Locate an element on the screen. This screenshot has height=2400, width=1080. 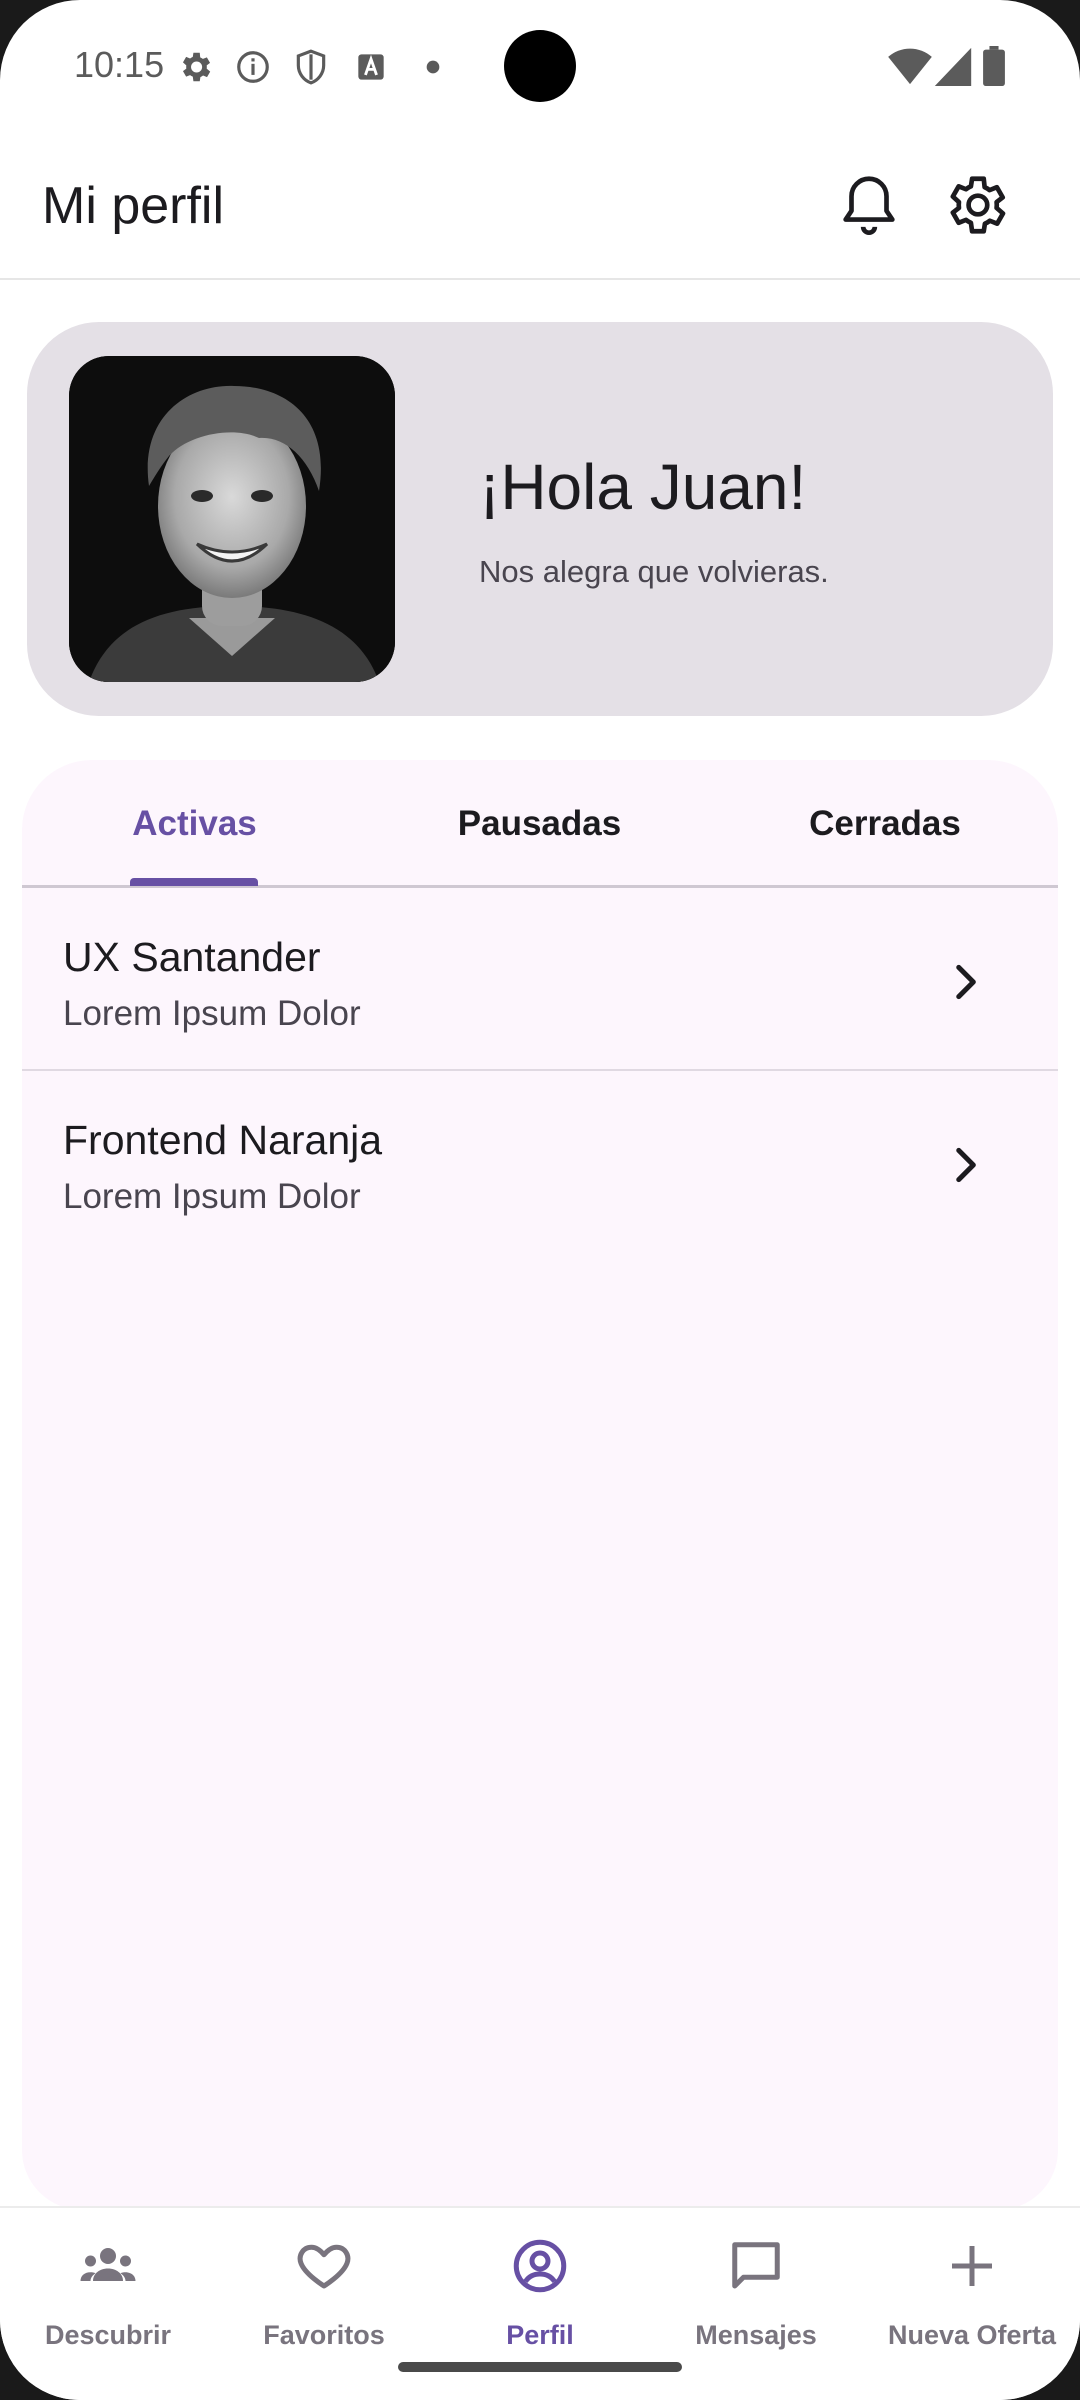
shield-icon is located at coordinates (311, 67).